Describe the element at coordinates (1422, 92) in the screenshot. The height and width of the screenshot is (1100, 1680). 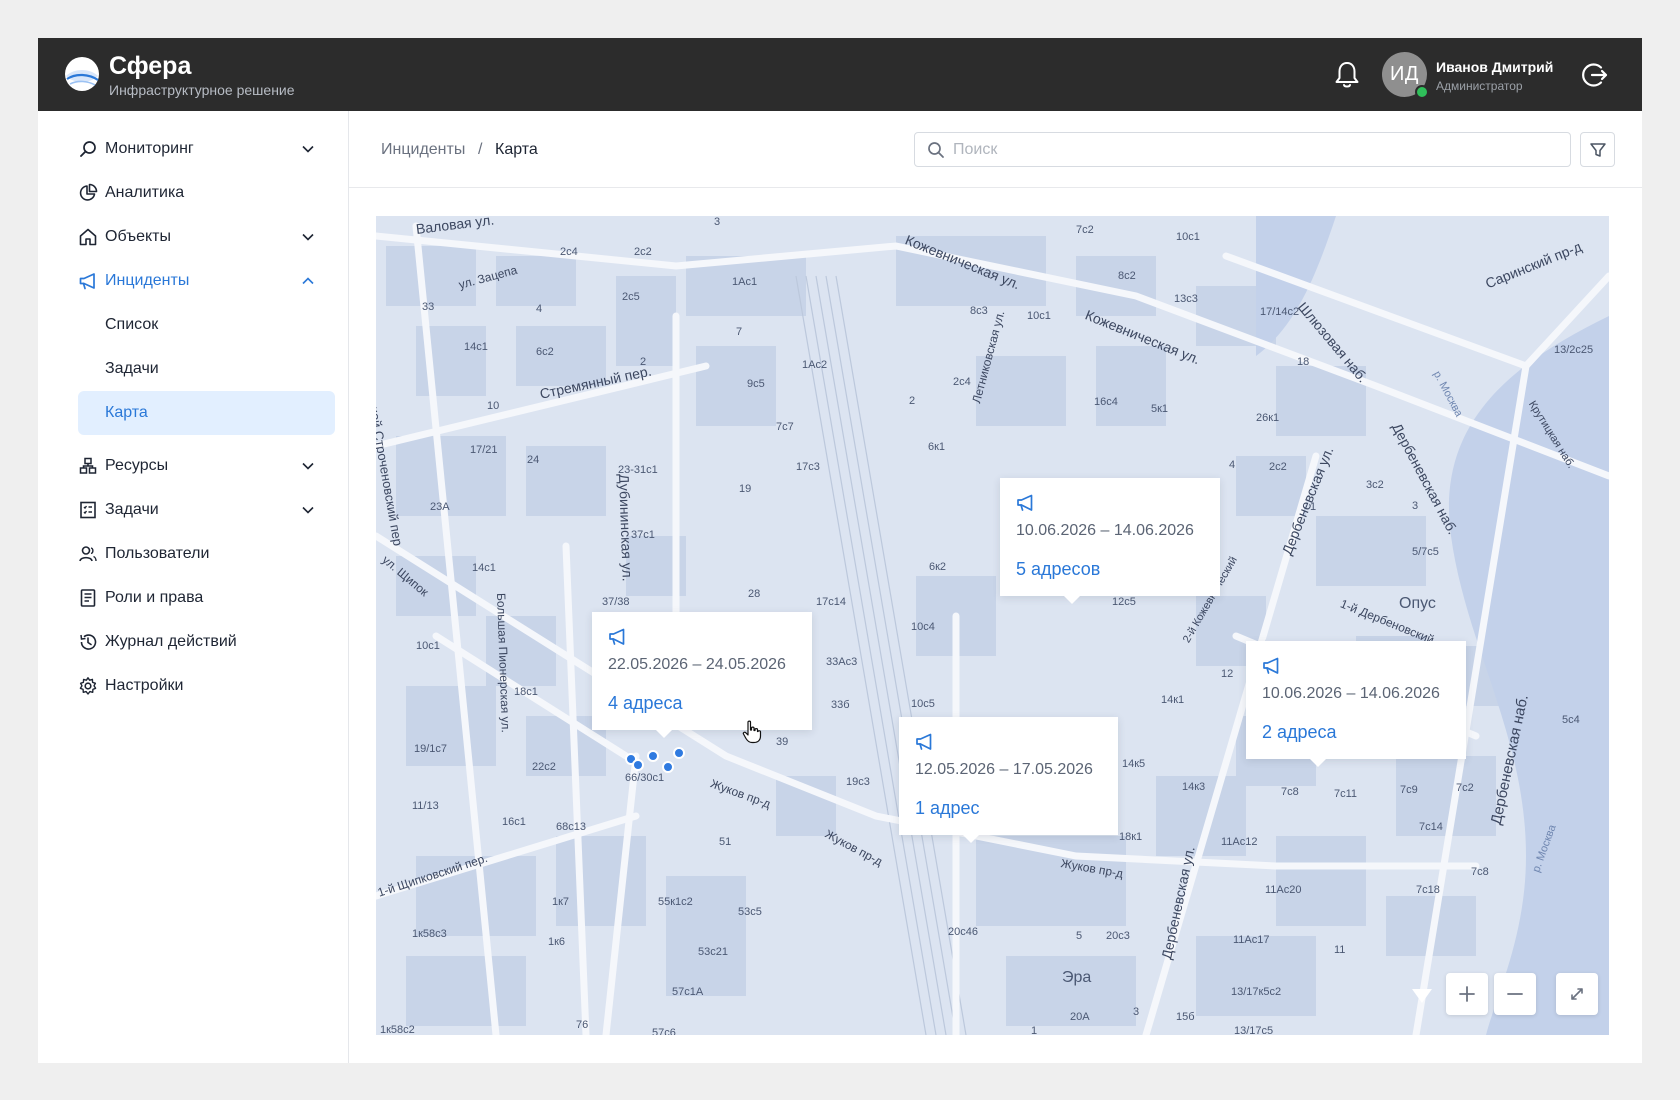
I see `online-status-dot` at that location.